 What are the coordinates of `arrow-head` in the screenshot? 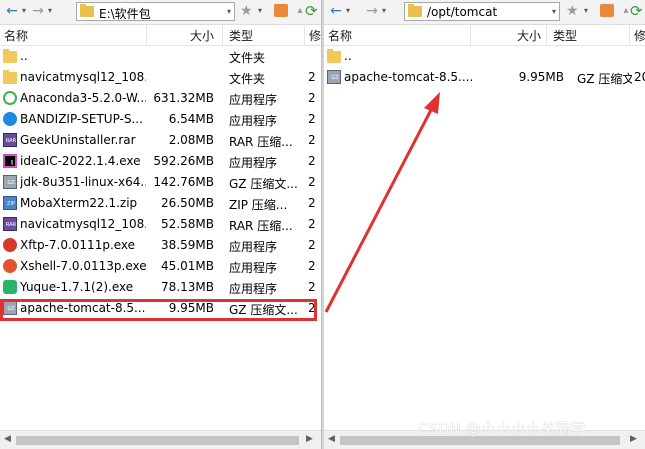 It's located at (432, 103).